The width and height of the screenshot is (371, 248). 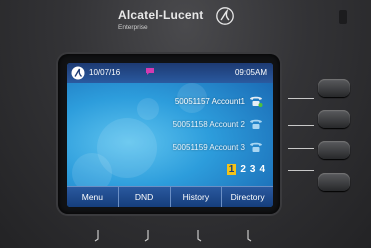 What do you see at coordinates (161, 15) in the screenshot?
I see `brand-name: Alcatel-Lucent` at bounding box center [161, 15].